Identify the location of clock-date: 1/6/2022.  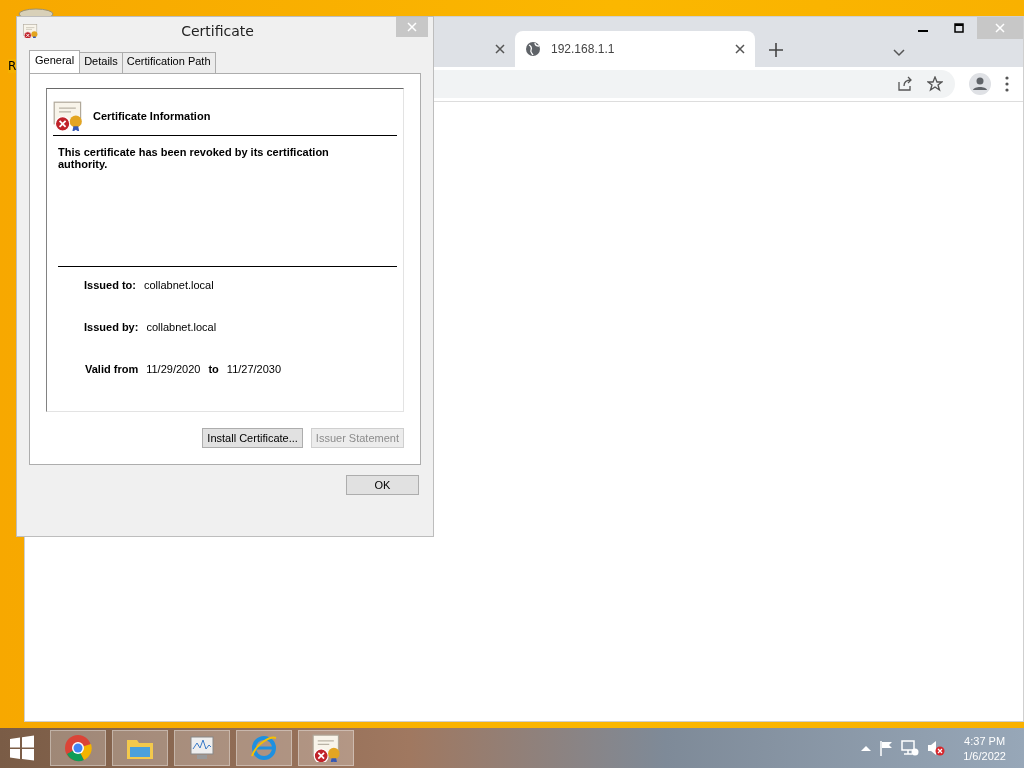
(984, 755).